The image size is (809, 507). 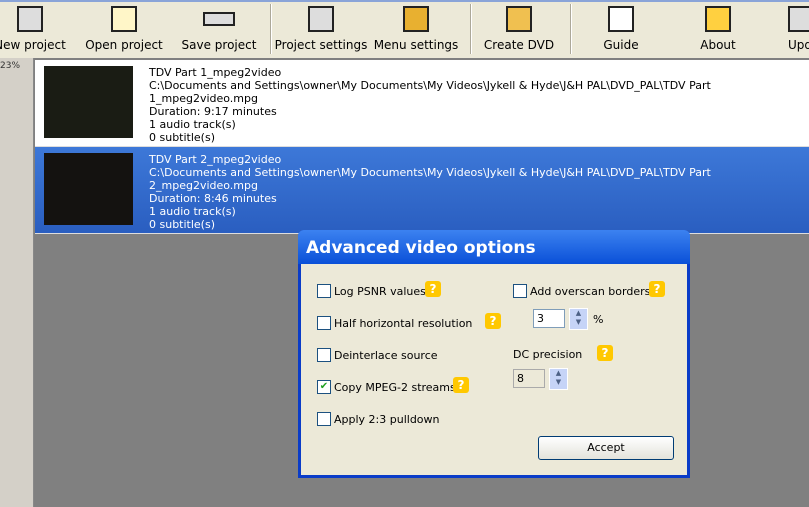 What do you see at coordinates (519, 19) in the screenshot?
I see `gears-icon` at bounding box center [519, 19].